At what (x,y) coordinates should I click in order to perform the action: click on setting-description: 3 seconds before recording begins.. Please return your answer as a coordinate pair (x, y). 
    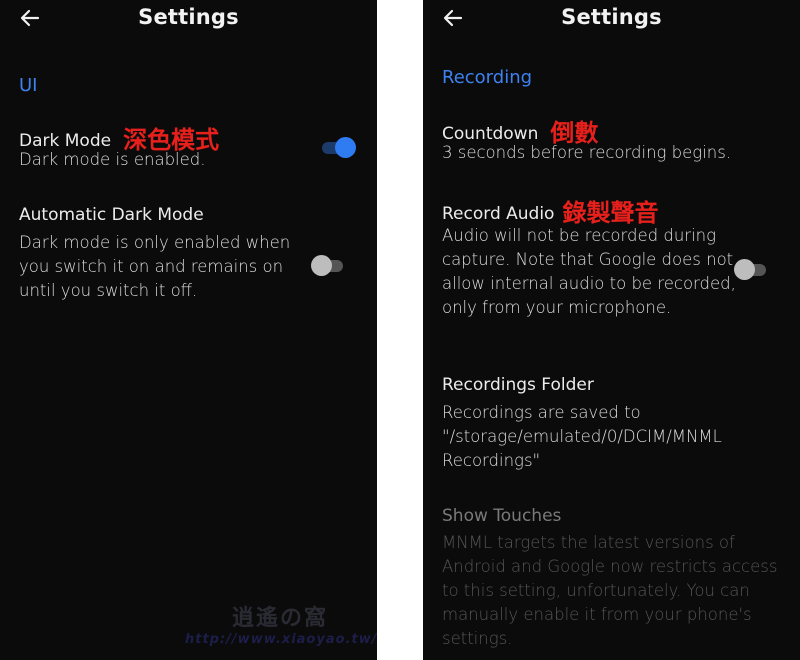
    Looking at the image, I should click on (587, 152).